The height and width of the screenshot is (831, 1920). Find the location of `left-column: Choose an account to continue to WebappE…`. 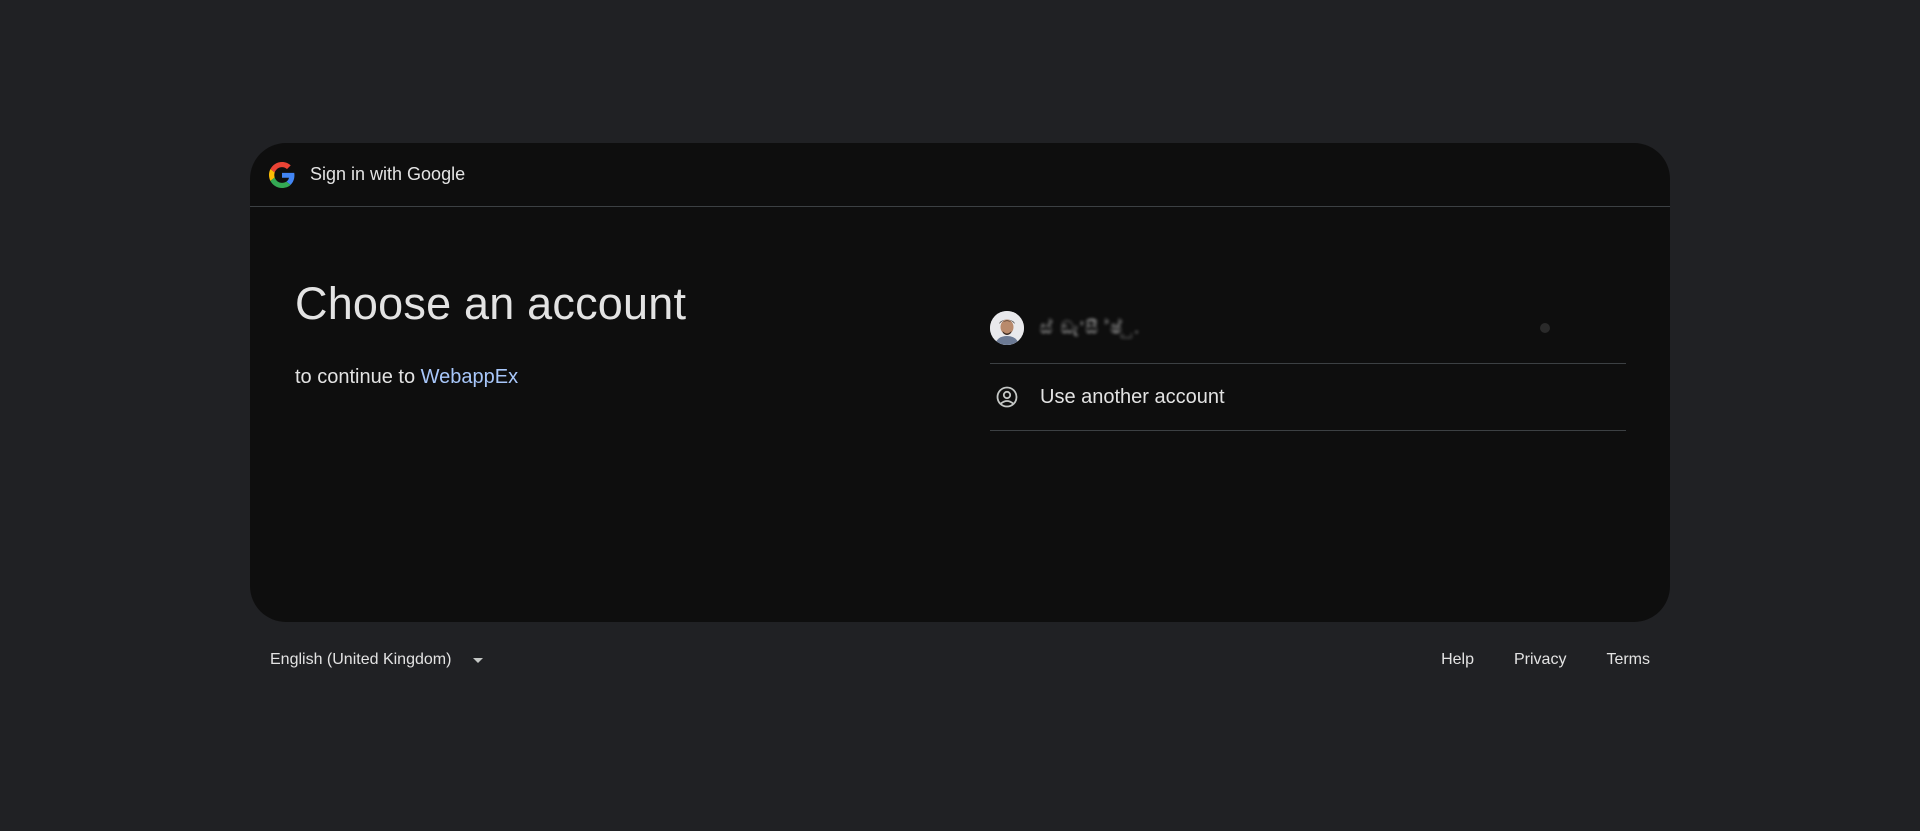

left-column: Choose an account to continue to WebappE… is located at coordinates (490, 333).